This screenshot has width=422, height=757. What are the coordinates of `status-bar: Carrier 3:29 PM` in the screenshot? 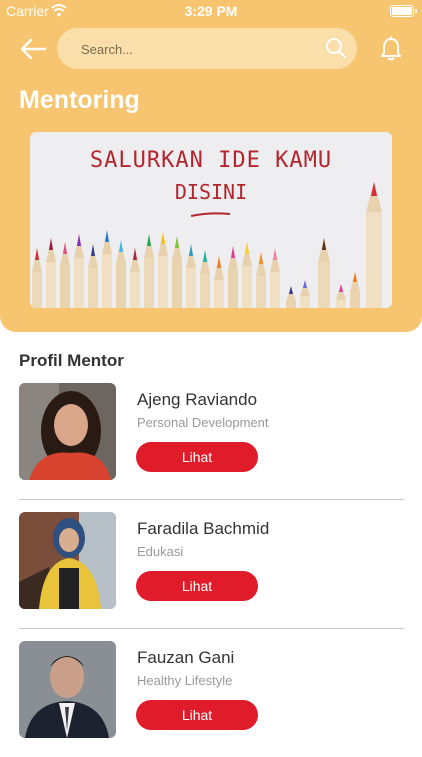 It's located at (211, 11).